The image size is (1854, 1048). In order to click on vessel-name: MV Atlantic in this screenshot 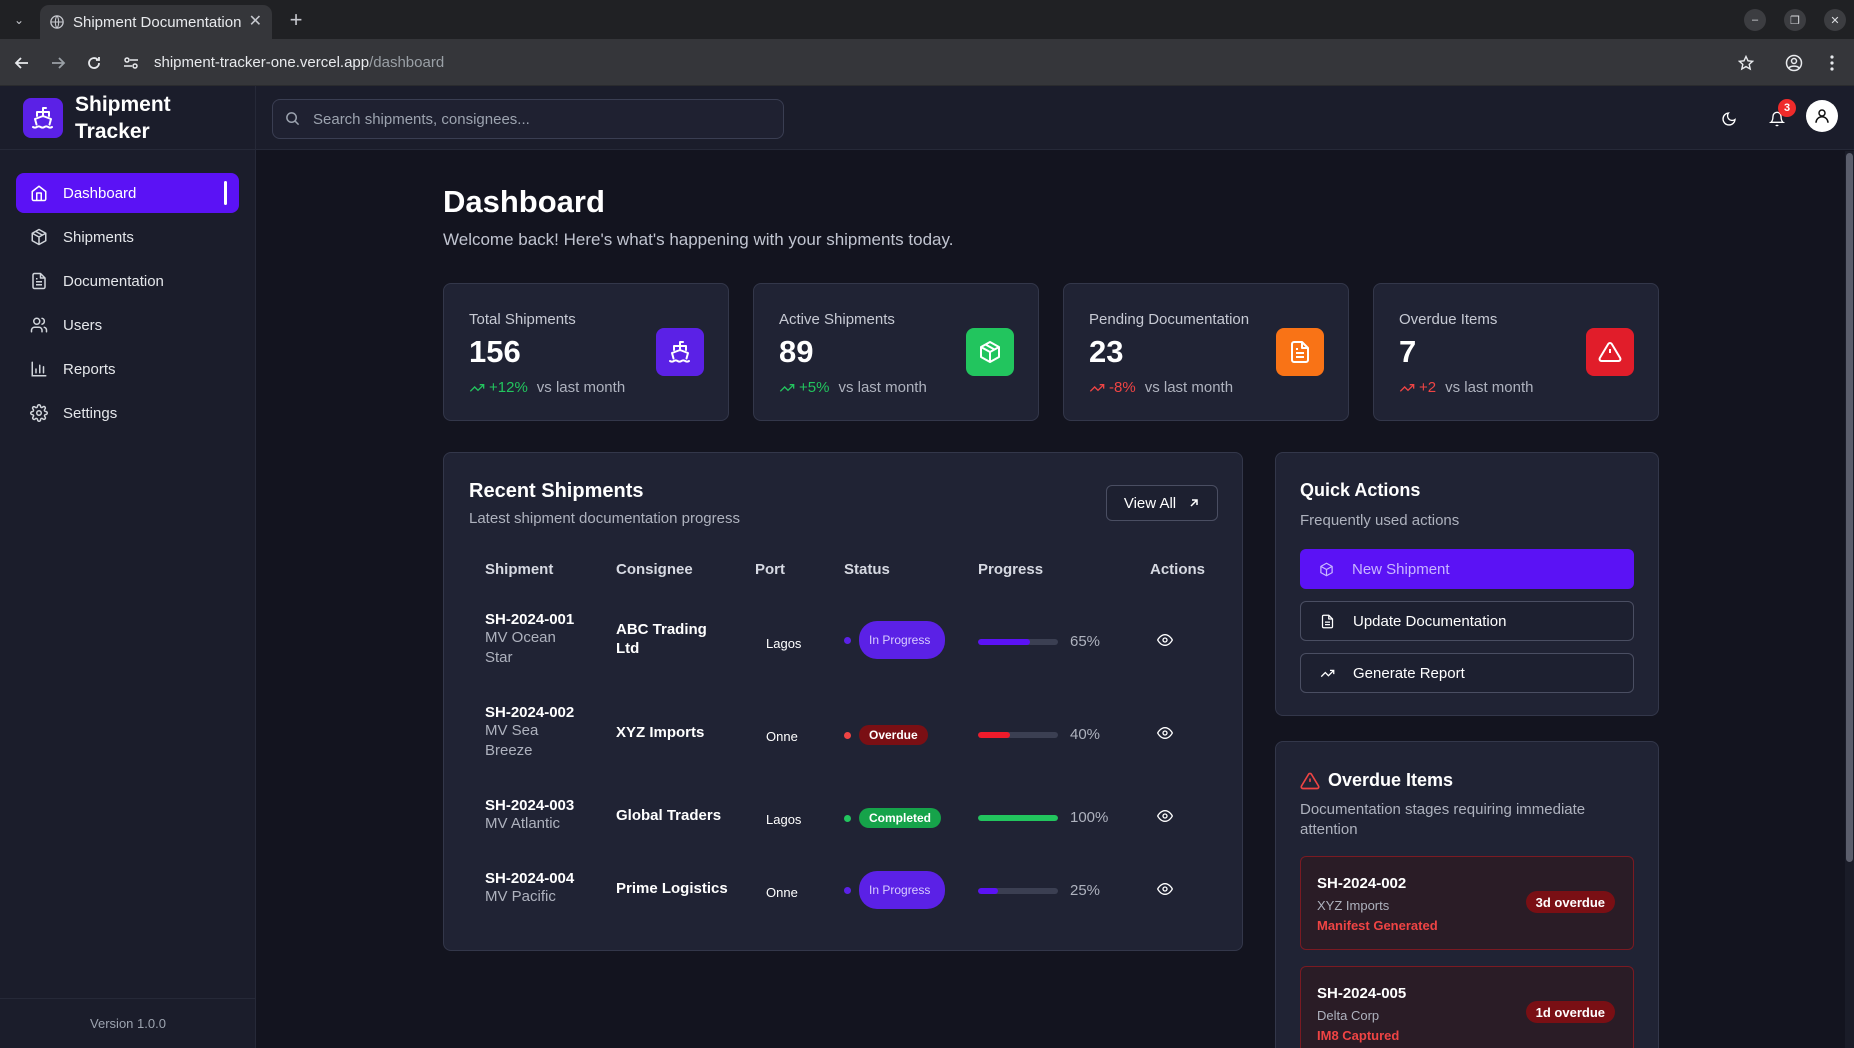, I will do `click(523, 823)`.